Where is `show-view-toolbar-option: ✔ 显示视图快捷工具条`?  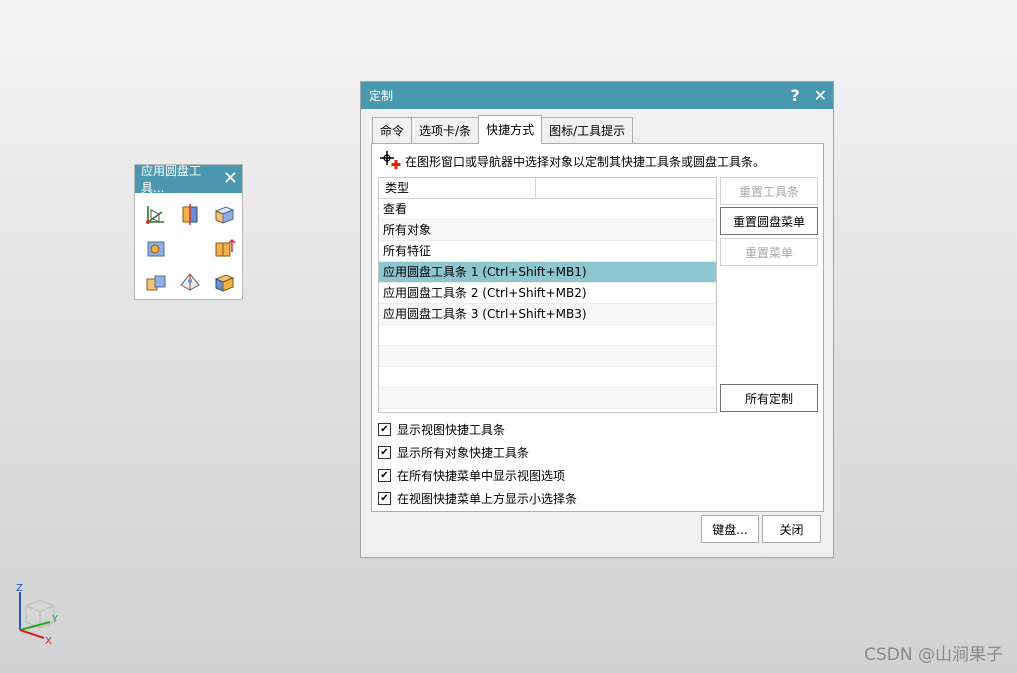
show-view-toolbar-option: ✔ 显示视图快捷工具条 is located at coordinates (477, 429).